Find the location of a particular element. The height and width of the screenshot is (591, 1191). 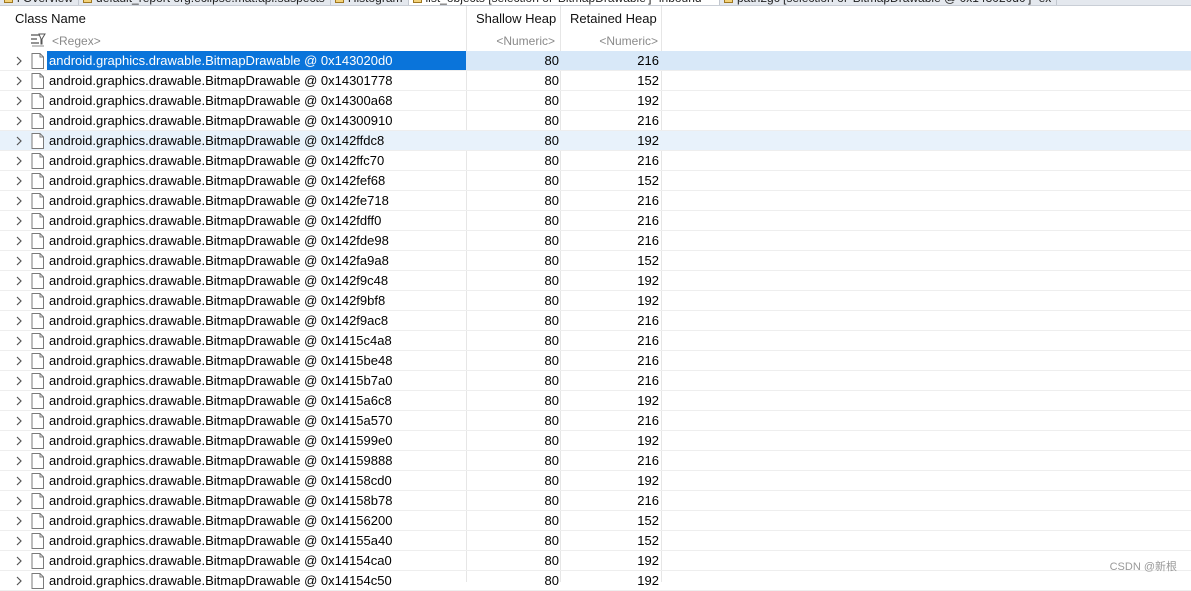

editor-tab-label: i Overview is located at coordinates (45, 2).